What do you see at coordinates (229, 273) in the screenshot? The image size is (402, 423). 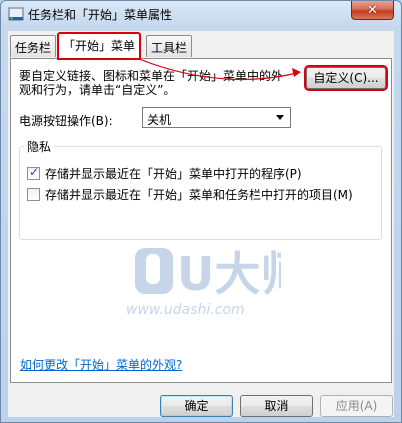 I see `watermark-logo-text: U大师` at bounding box center [229, 273].